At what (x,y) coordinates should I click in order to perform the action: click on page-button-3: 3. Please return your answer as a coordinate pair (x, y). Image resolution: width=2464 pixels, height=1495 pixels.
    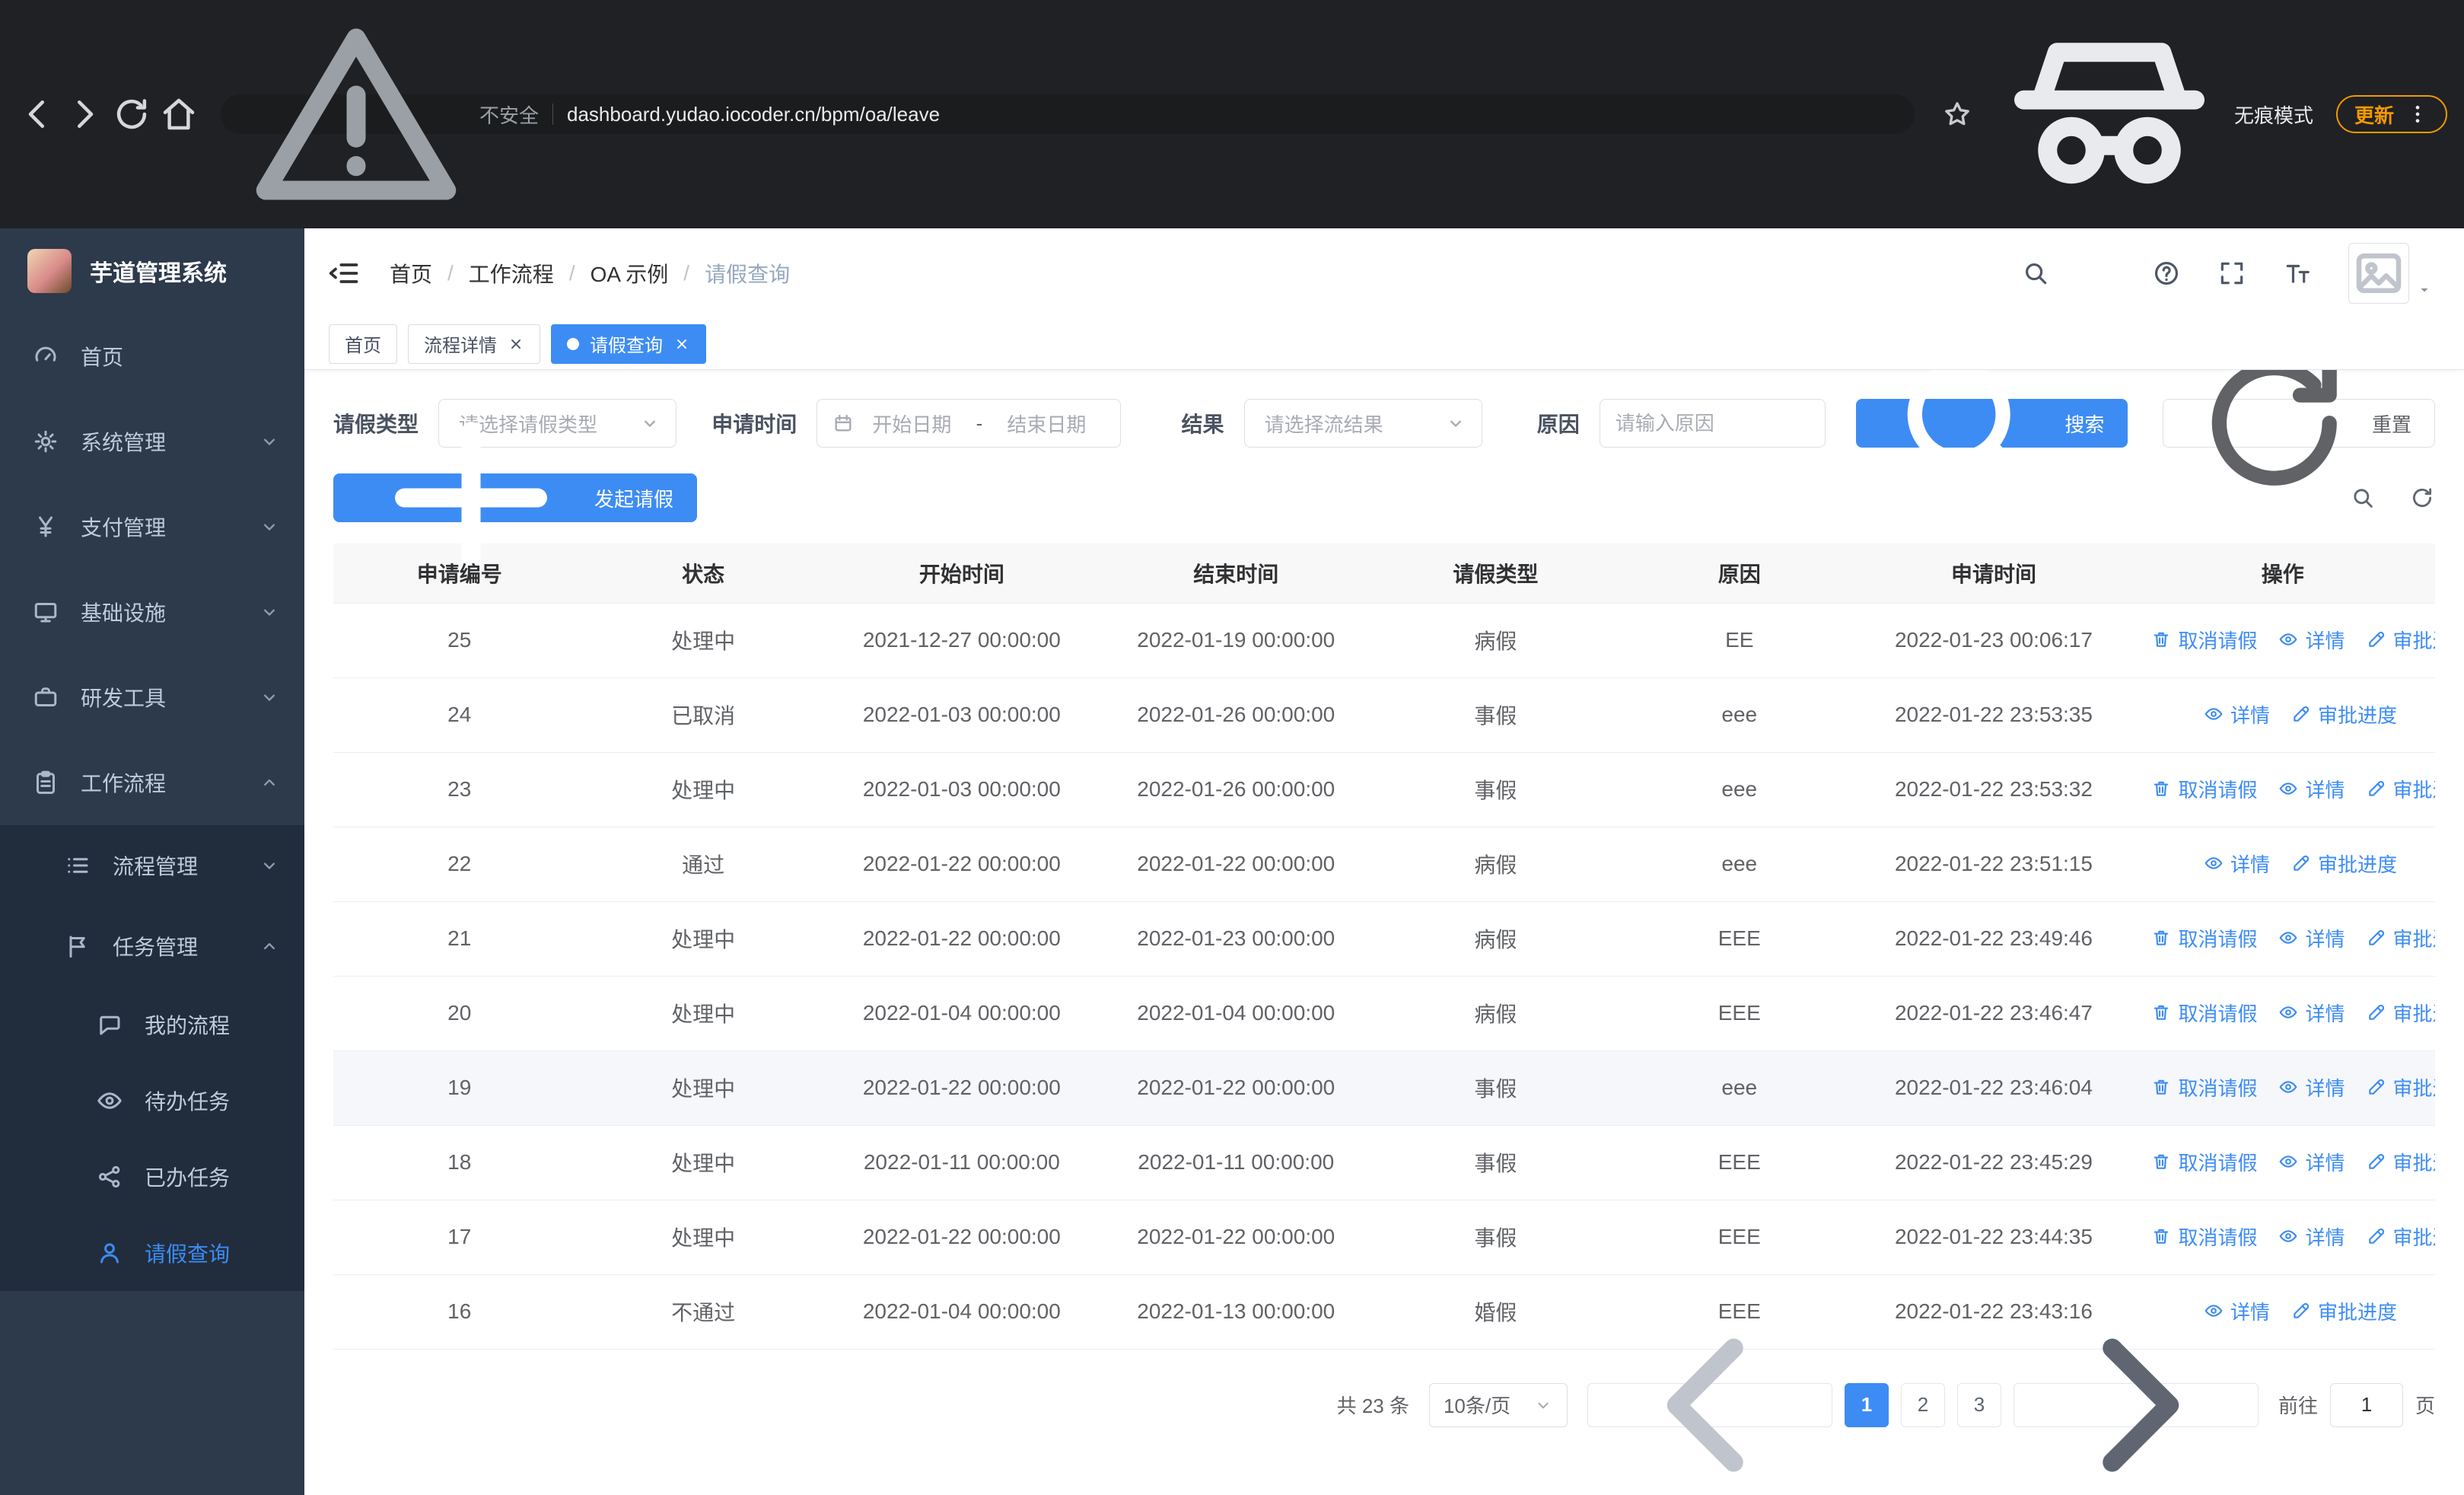
    Looking at the image, I should click on (1978, 1405).